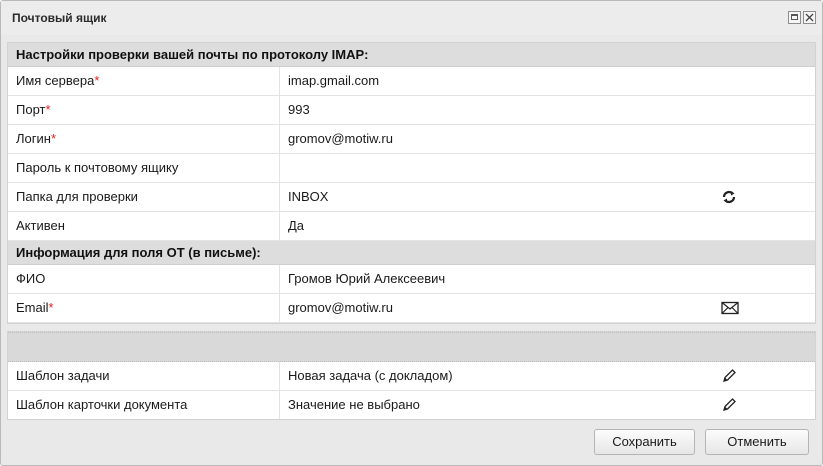 The image size is (823, 466). I want to click on fullname-value: Громов Юрий Алексеевич, so click(366, 279).